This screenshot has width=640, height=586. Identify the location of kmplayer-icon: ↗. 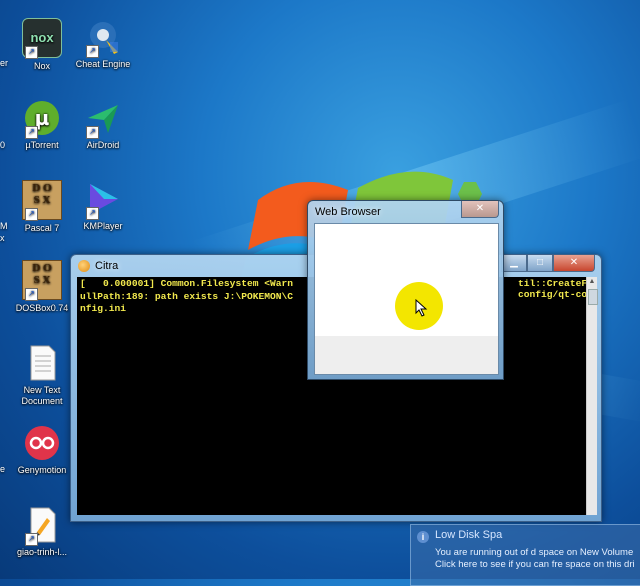
(103, 200).